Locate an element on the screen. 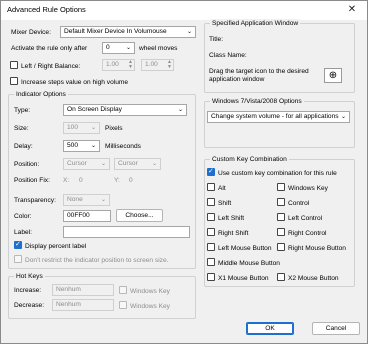  drag-instruction-2: application window is located at coordinates (237, 79).